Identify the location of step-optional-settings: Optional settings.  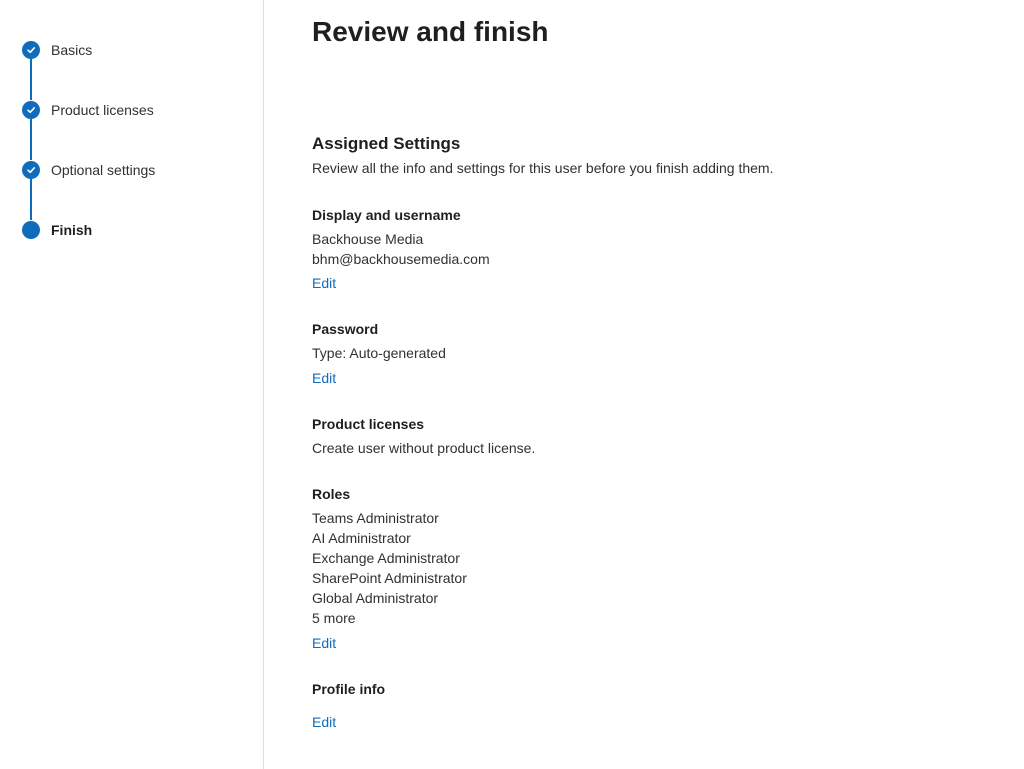
(88, 170).